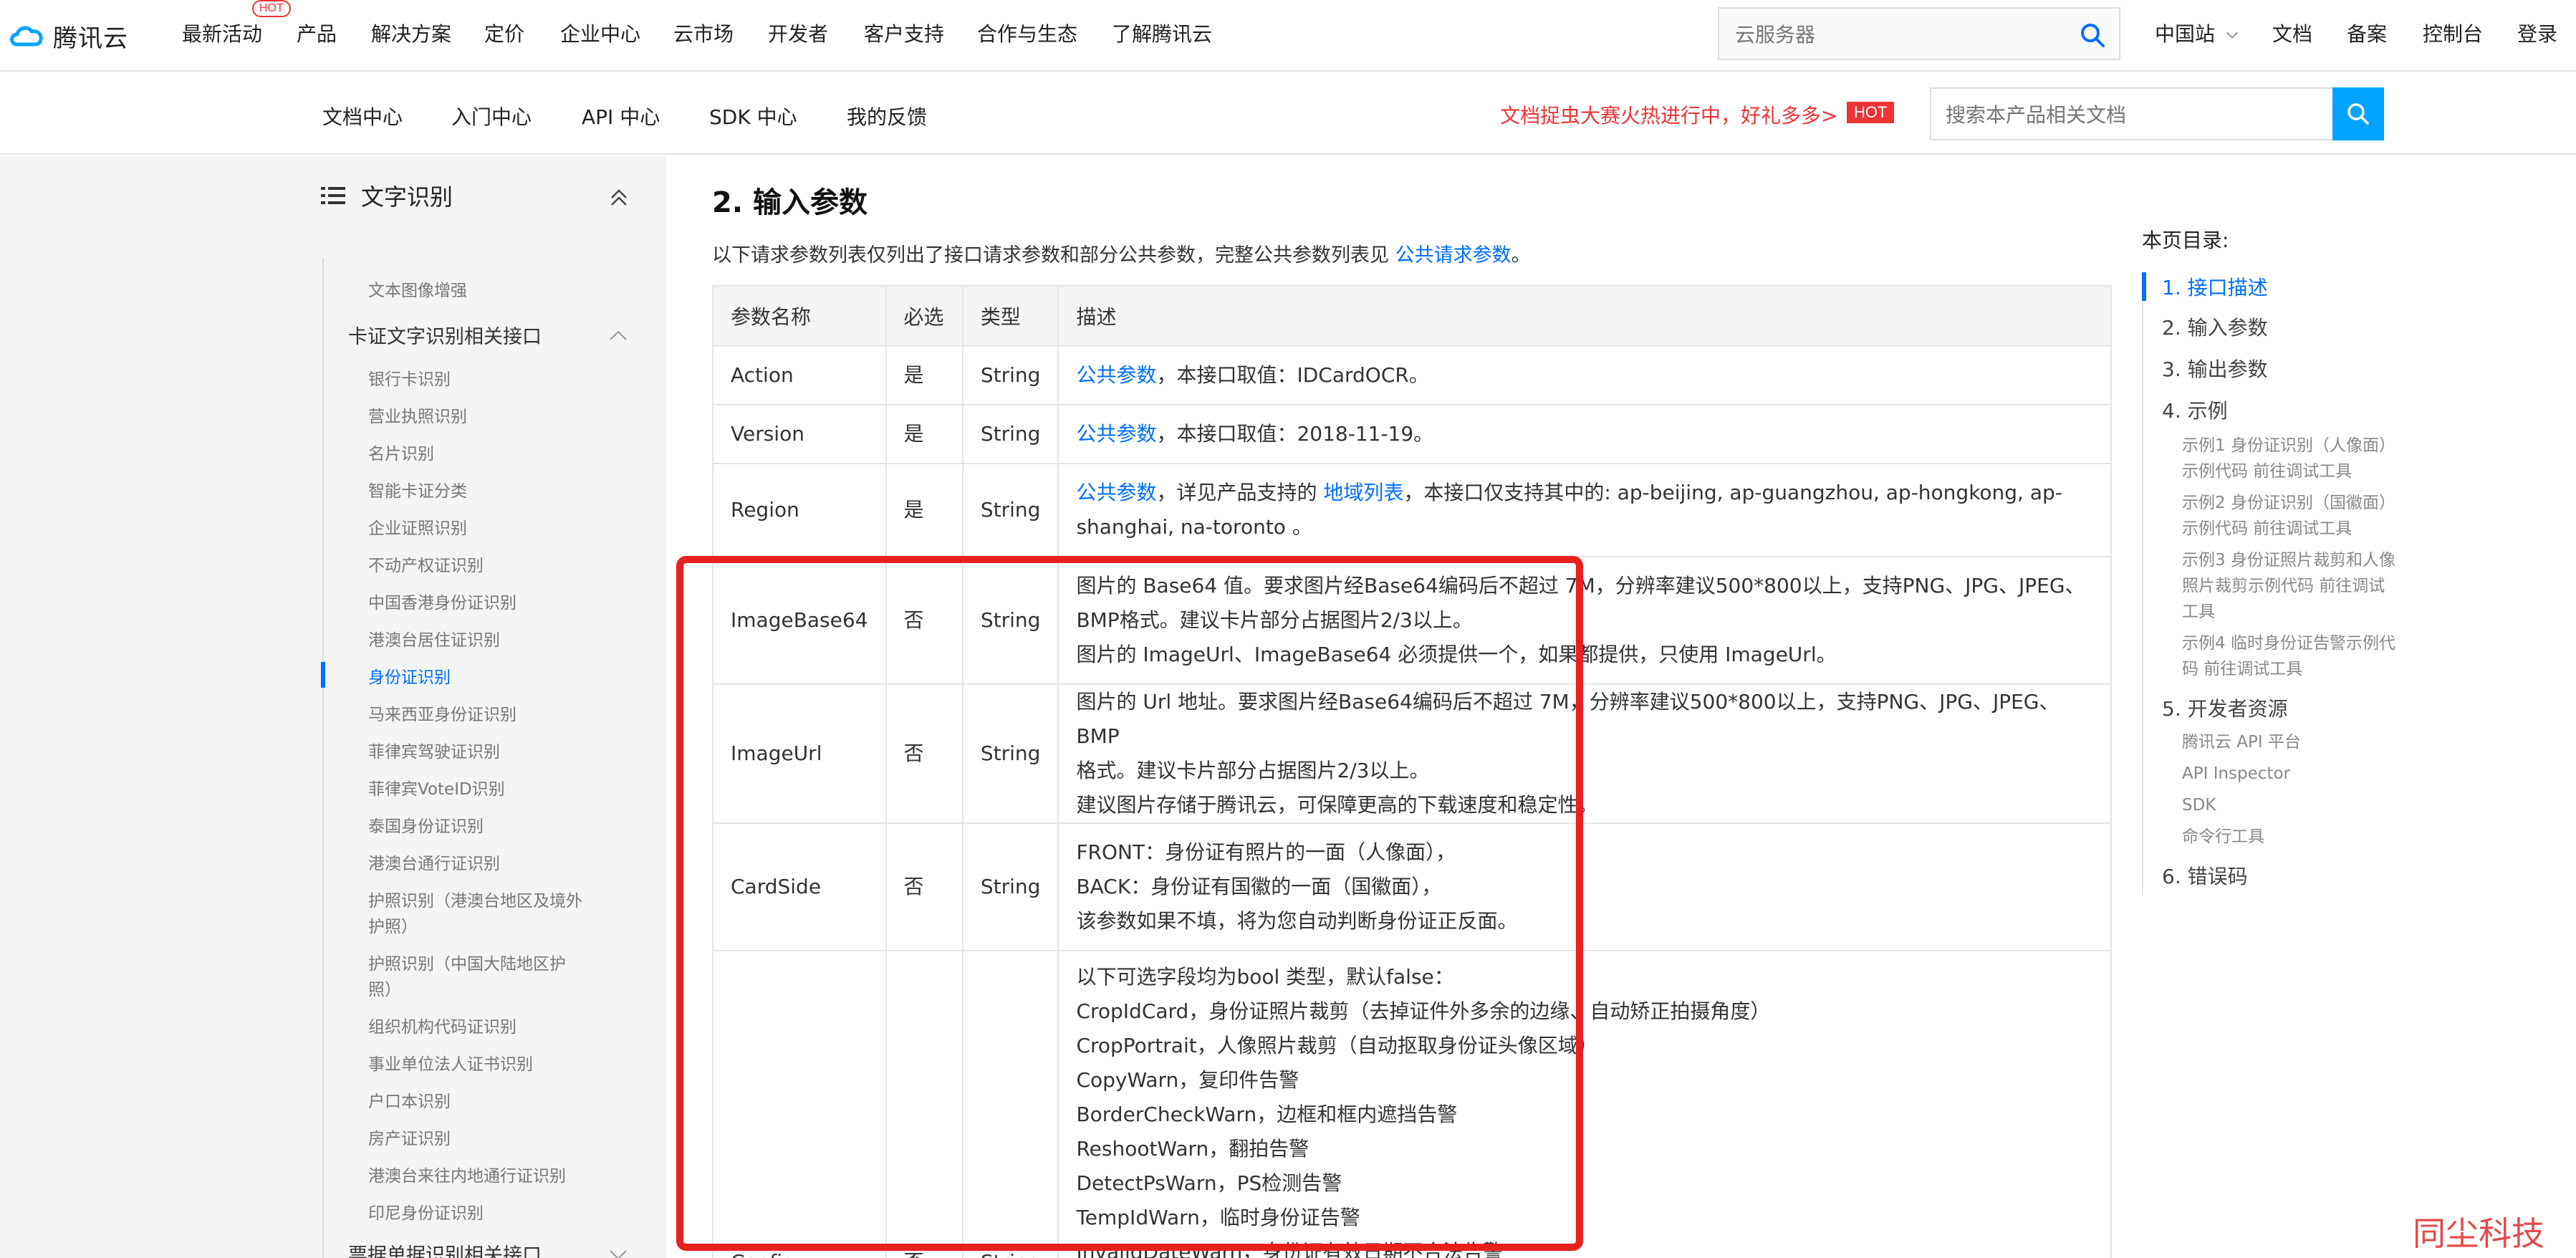 The width and height of the screenshot is (2576, 1258). What do you see at coordinates (410, 1099) in the screenshot?
I see `sidebar-item: 户口本识别` at bounding box center [410, 1099].